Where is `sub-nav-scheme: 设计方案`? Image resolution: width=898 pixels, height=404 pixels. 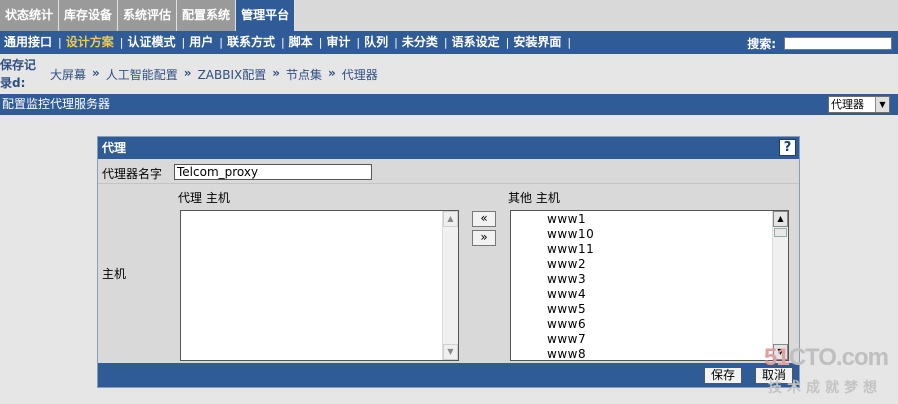
sub-nav-scheme: 设计方案 is located at coordinates (91, 42).